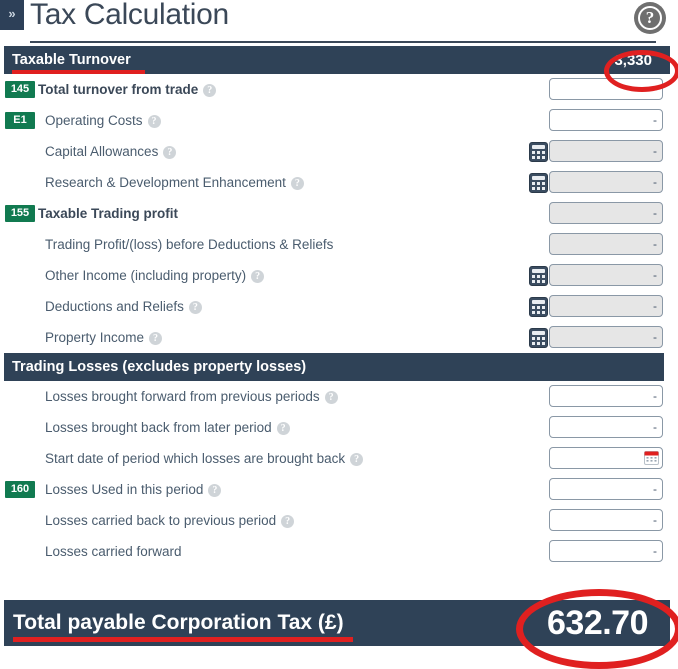  Describe the element at coordinates (158, 427) in the screenshot. I see `row-label: Losses brought back from later period` at that location.